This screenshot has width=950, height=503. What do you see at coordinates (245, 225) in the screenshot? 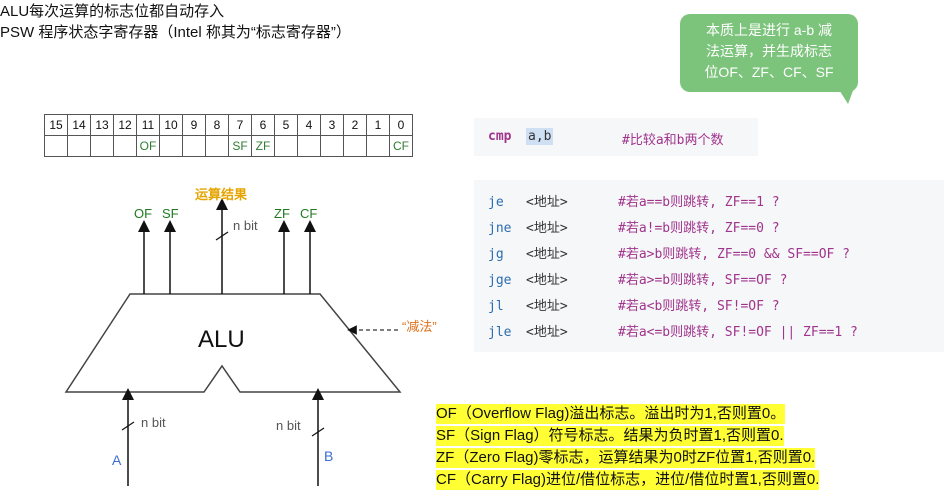
I see `nbit-output-label: n bit` at bounding box center [245, 225].